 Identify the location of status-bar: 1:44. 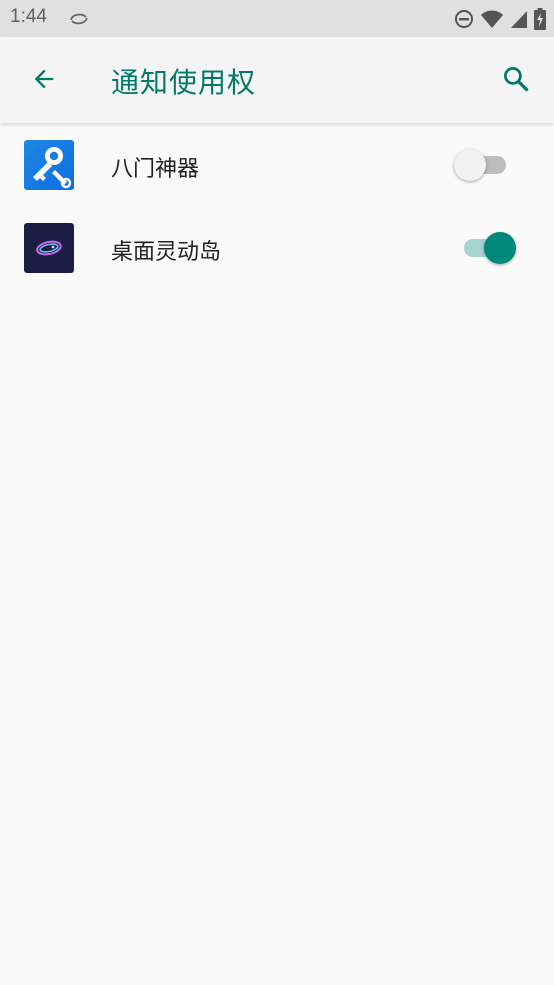
(277, 18).